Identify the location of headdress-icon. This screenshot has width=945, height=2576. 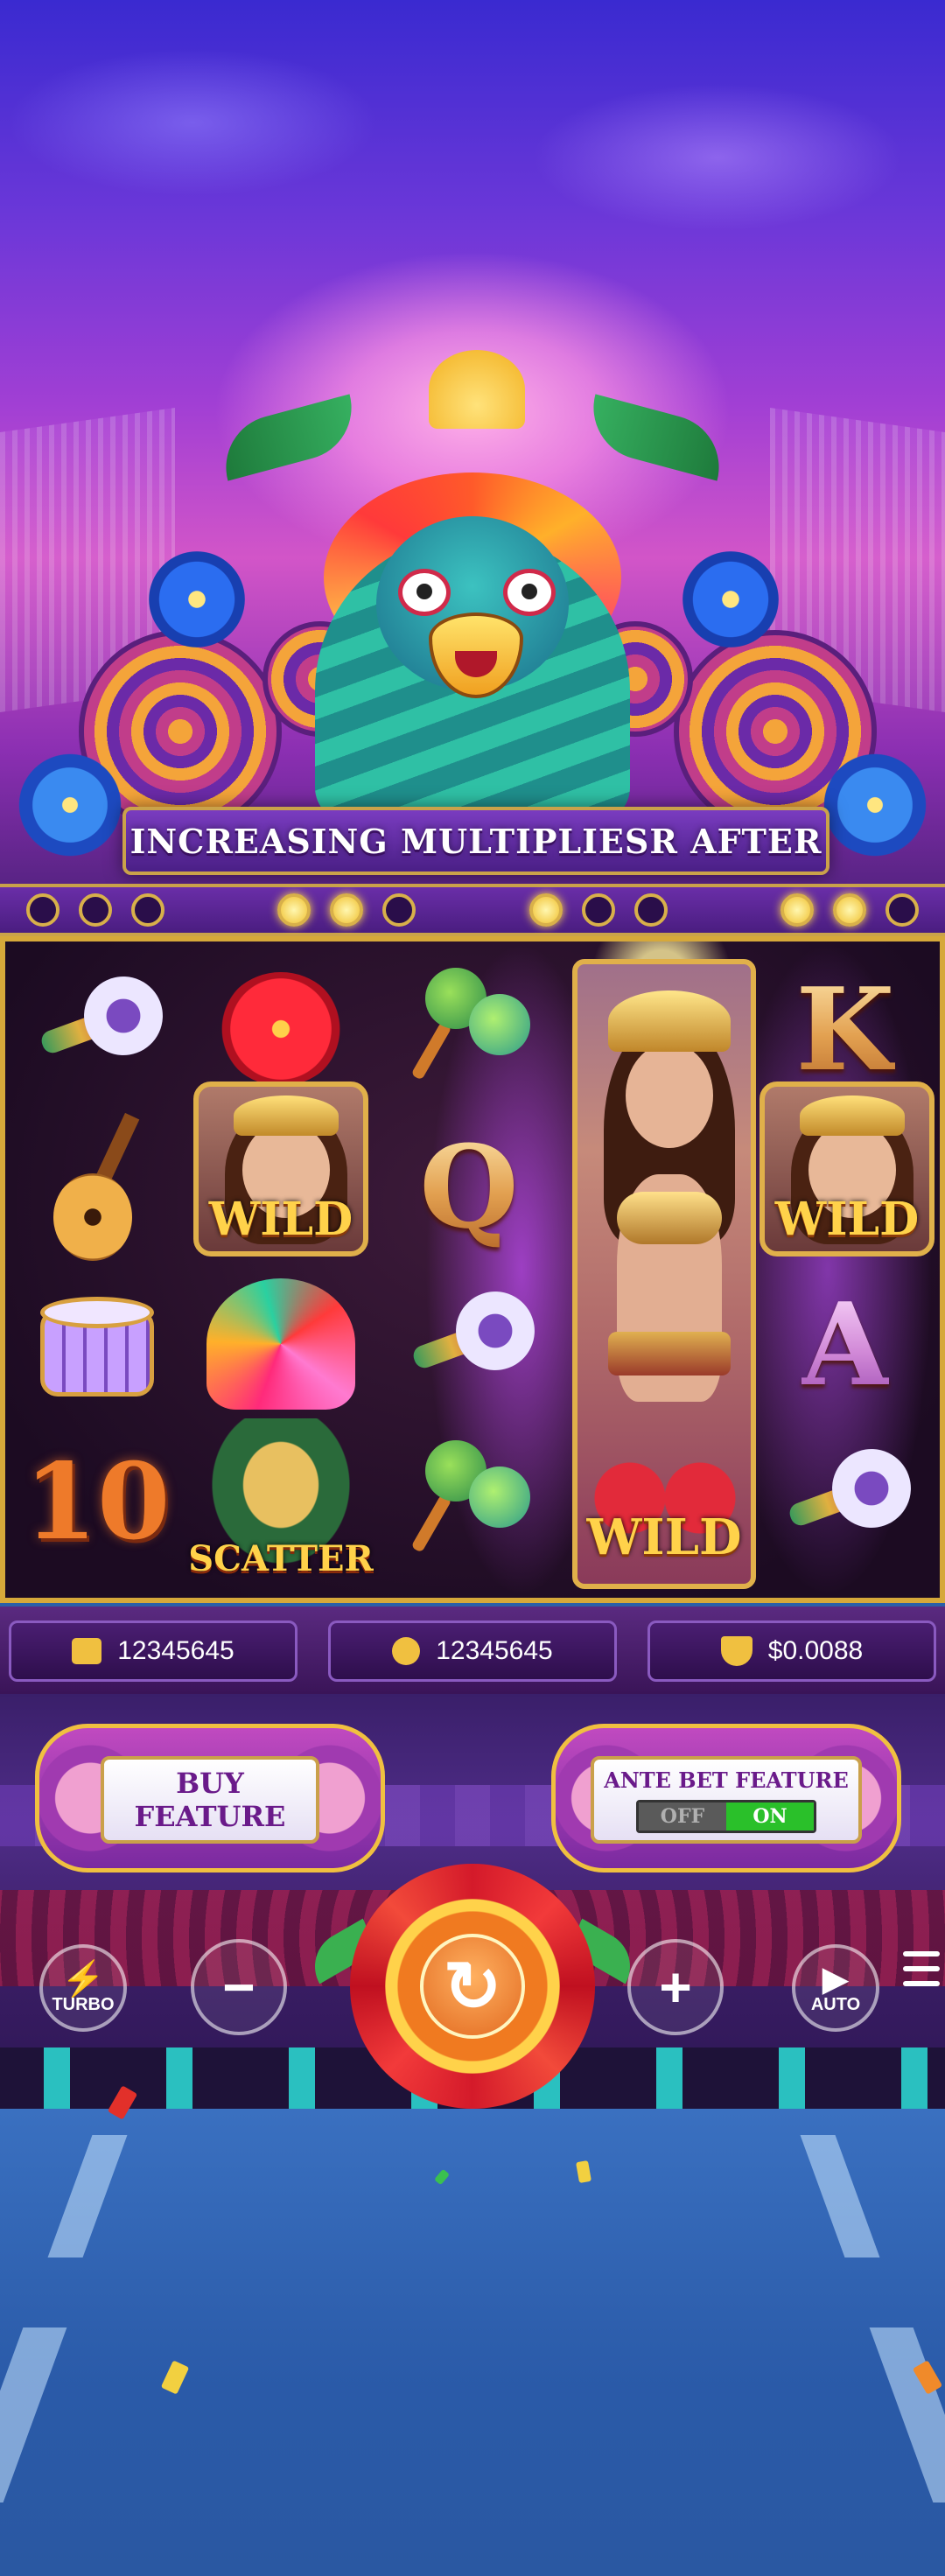
(280, 1344).